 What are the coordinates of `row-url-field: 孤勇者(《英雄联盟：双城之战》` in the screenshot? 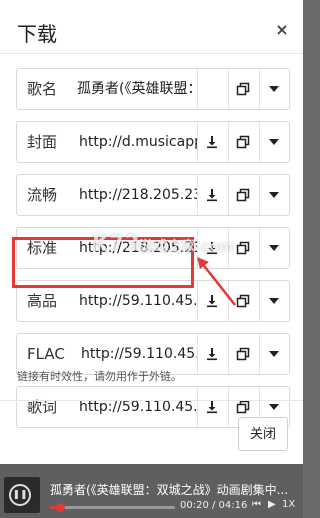 It's located at (137, 89).